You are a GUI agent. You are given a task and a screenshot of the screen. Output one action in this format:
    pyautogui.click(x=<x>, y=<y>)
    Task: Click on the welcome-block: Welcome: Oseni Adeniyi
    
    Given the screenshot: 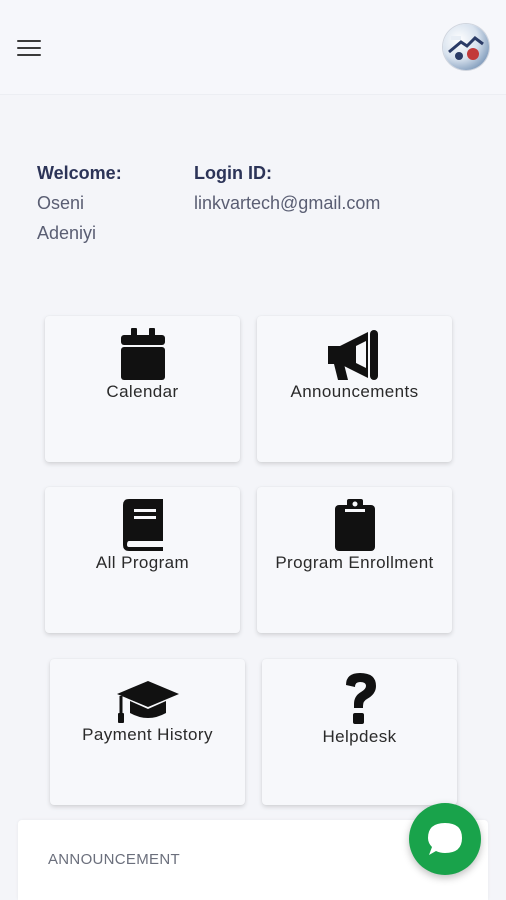 What is the action you would take?
    pyautogui.click(x=79, y=203)
    